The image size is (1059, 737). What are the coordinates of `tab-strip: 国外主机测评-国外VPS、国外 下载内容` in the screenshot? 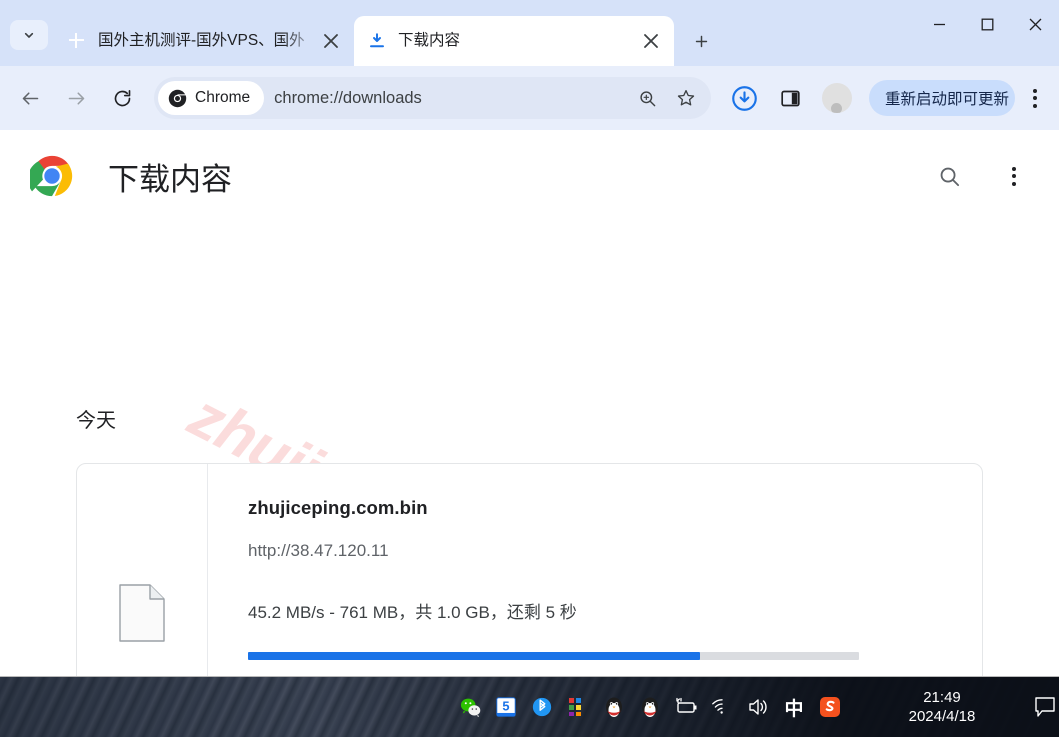 It's located at (529, 33).